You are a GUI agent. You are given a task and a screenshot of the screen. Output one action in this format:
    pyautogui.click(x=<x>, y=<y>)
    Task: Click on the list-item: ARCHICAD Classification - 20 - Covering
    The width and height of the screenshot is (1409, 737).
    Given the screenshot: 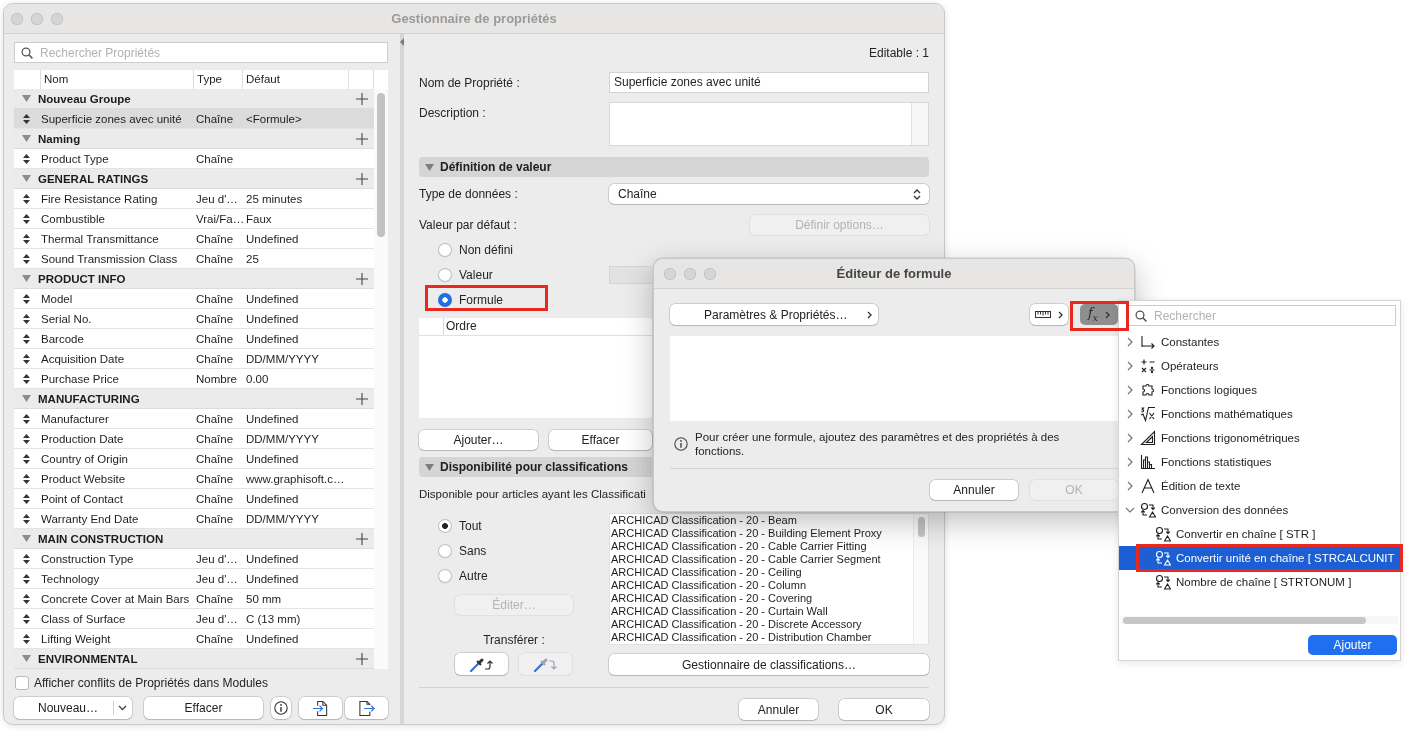 What is the action you would take?
    pyautogui.click(x=712, y=598)
    